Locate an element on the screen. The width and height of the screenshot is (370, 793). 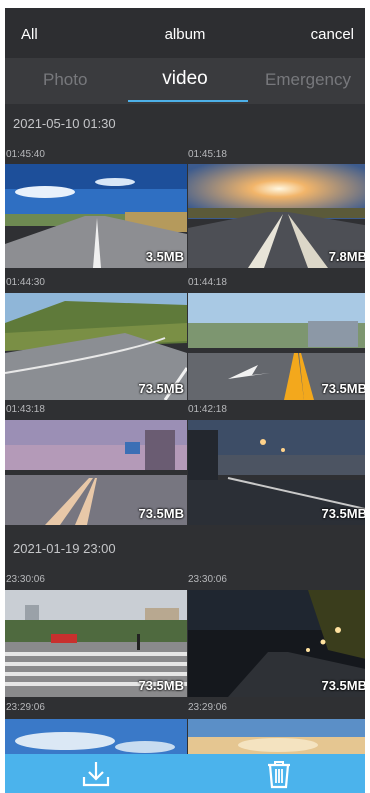
top-bar: All album cancel is located at coordinates (185, 33).